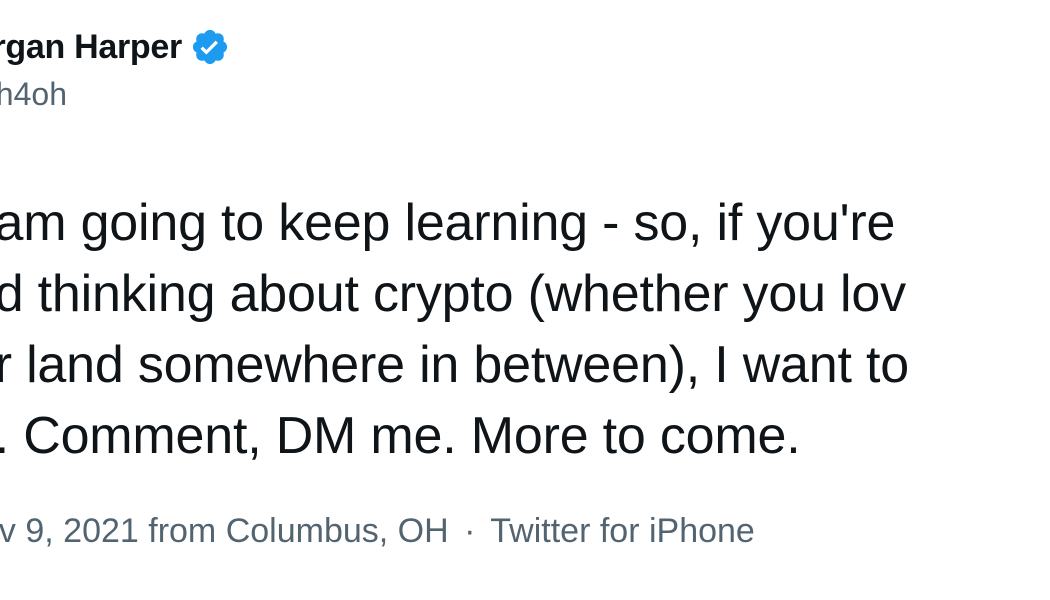  I want to click on tweet-location: from Columbus, OH, so click(298, 531).